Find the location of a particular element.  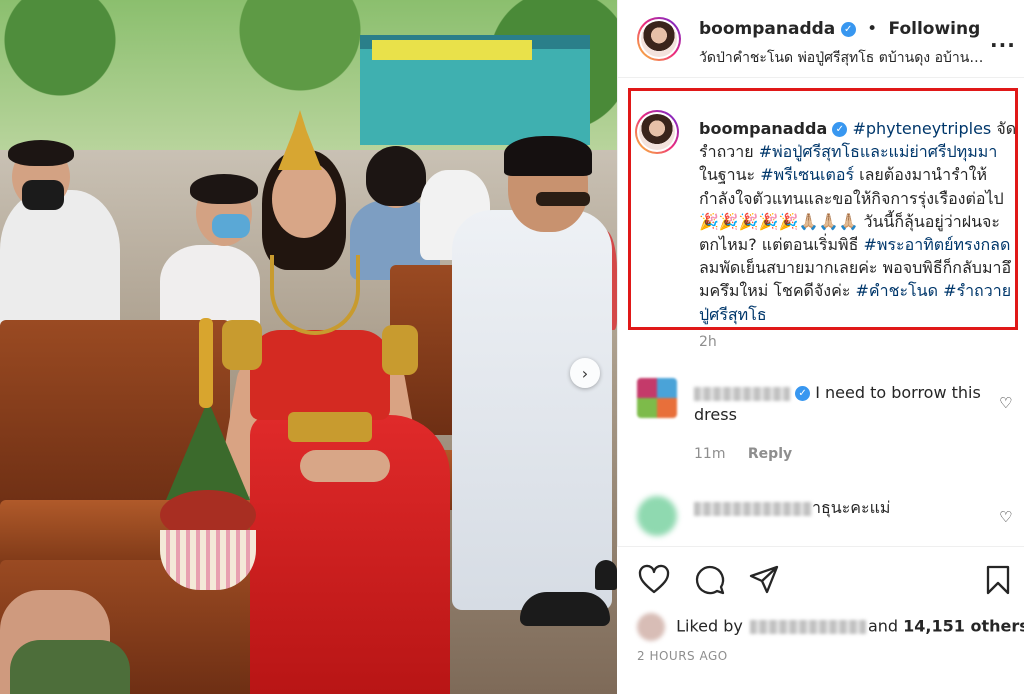

red-bodice is located at coordinates (320, 375).